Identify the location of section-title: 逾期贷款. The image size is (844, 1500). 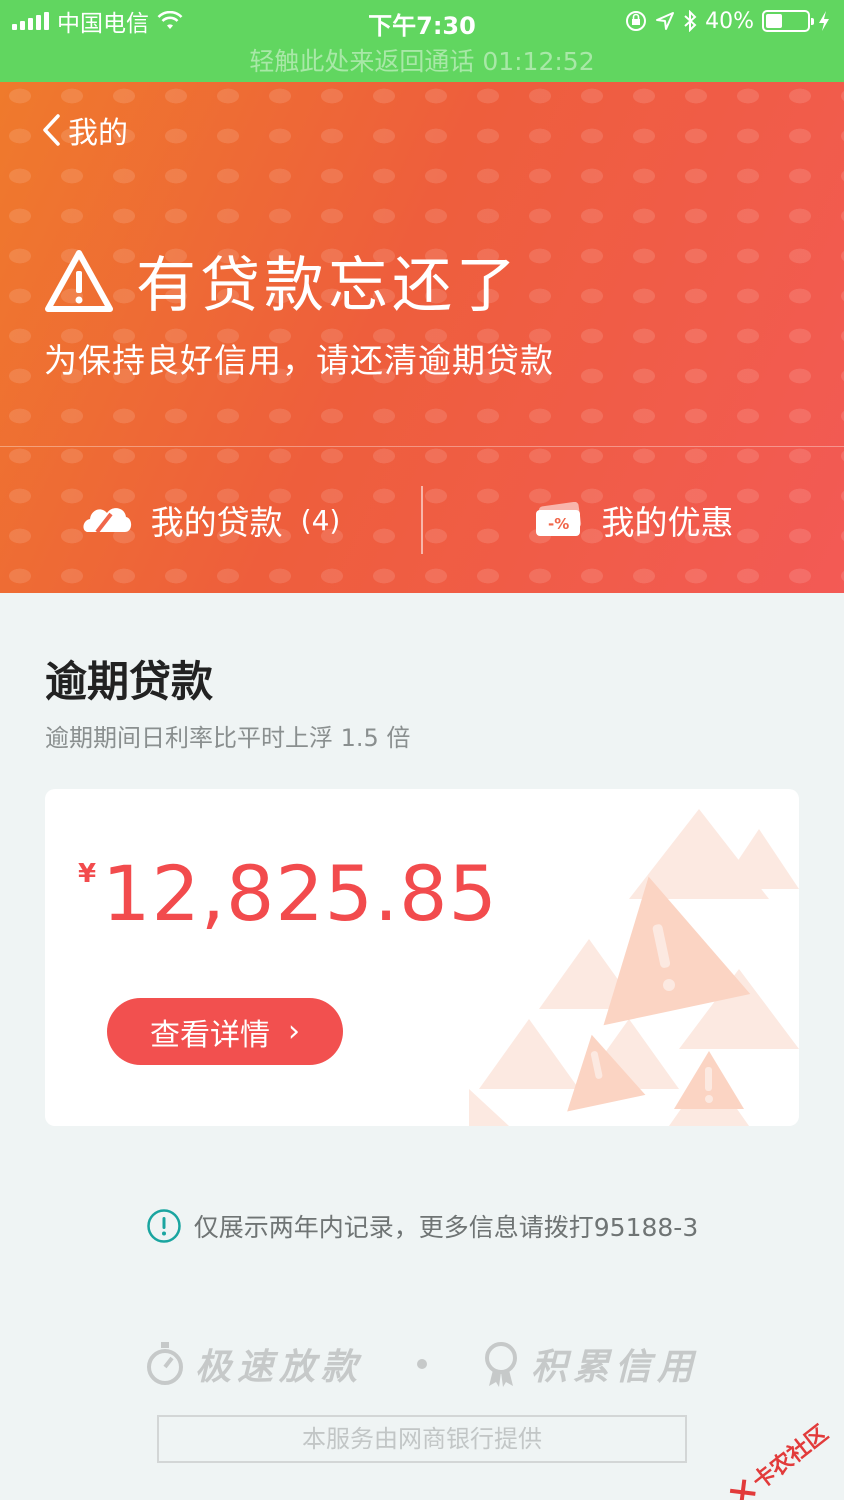
(129, 681).